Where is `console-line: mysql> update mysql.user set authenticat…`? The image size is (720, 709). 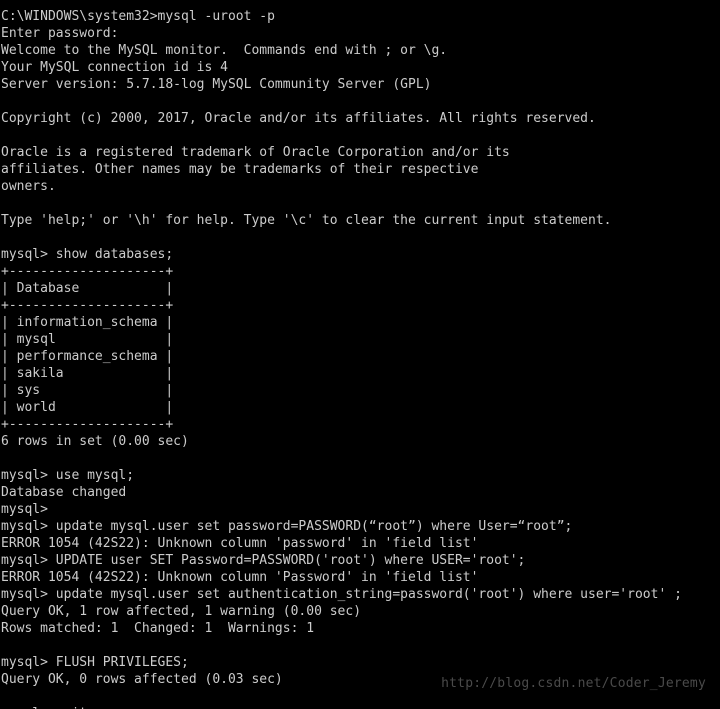
console-line: mysql> update mysql.user set authenticat… is located at coordinates (341, 594).